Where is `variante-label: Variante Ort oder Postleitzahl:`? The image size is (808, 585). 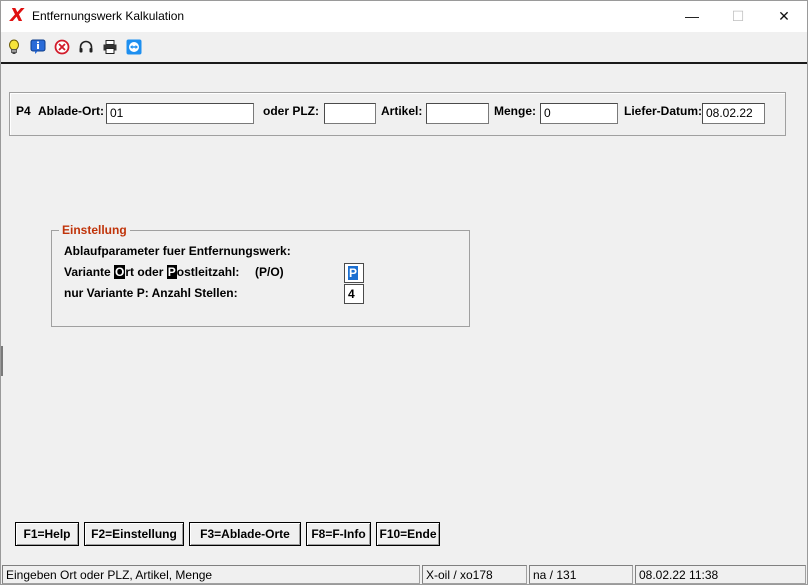
variante-label: Variante Ort oder Postleitzahl: is located at coordinates (151, 272).